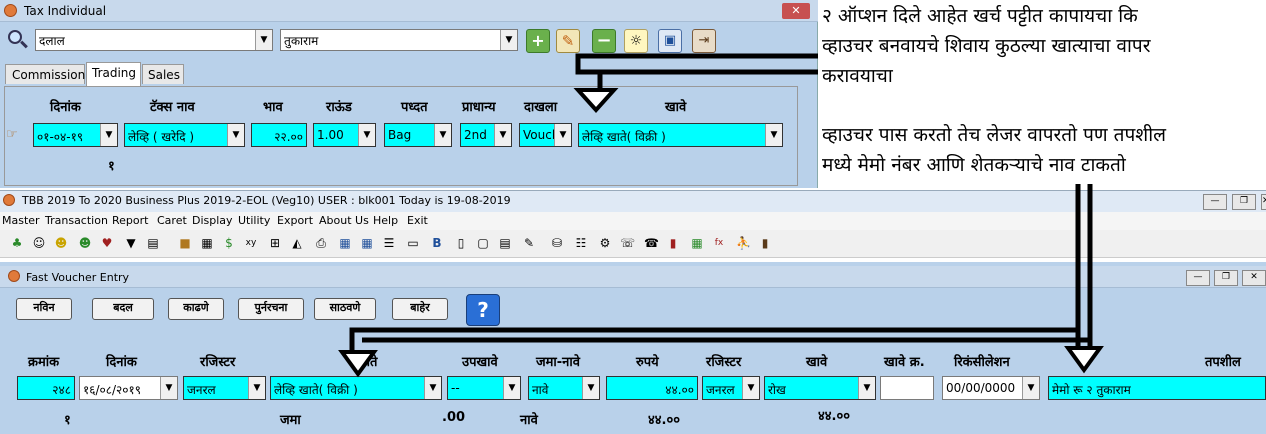  What do you see at coordinates (596, 100) in the screenshot?
I see `top-arrow-head` at bounding box center [596, 100].